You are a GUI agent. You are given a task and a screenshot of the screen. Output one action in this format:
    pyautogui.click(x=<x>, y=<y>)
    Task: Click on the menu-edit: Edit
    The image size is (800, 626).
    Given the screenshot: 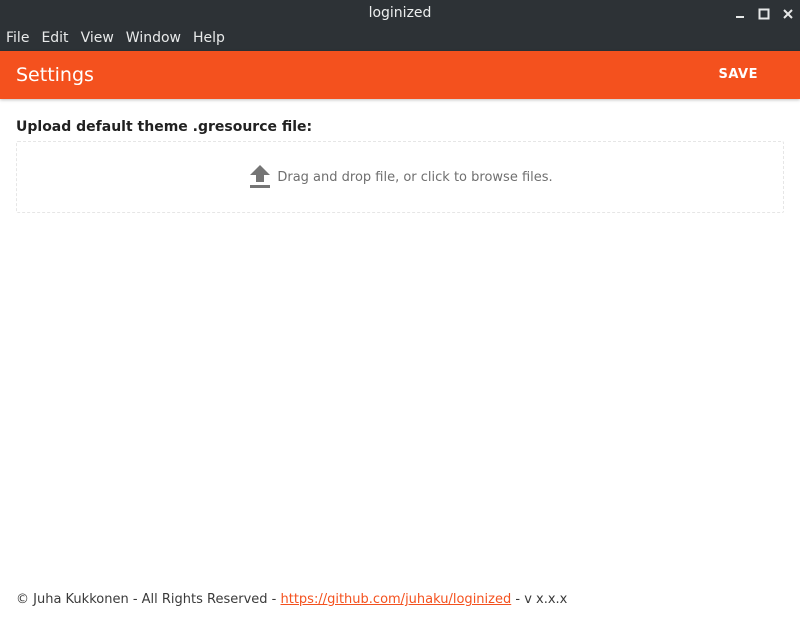 What is the action you would take?
    pyautogui.click(x=54, y=39)
    